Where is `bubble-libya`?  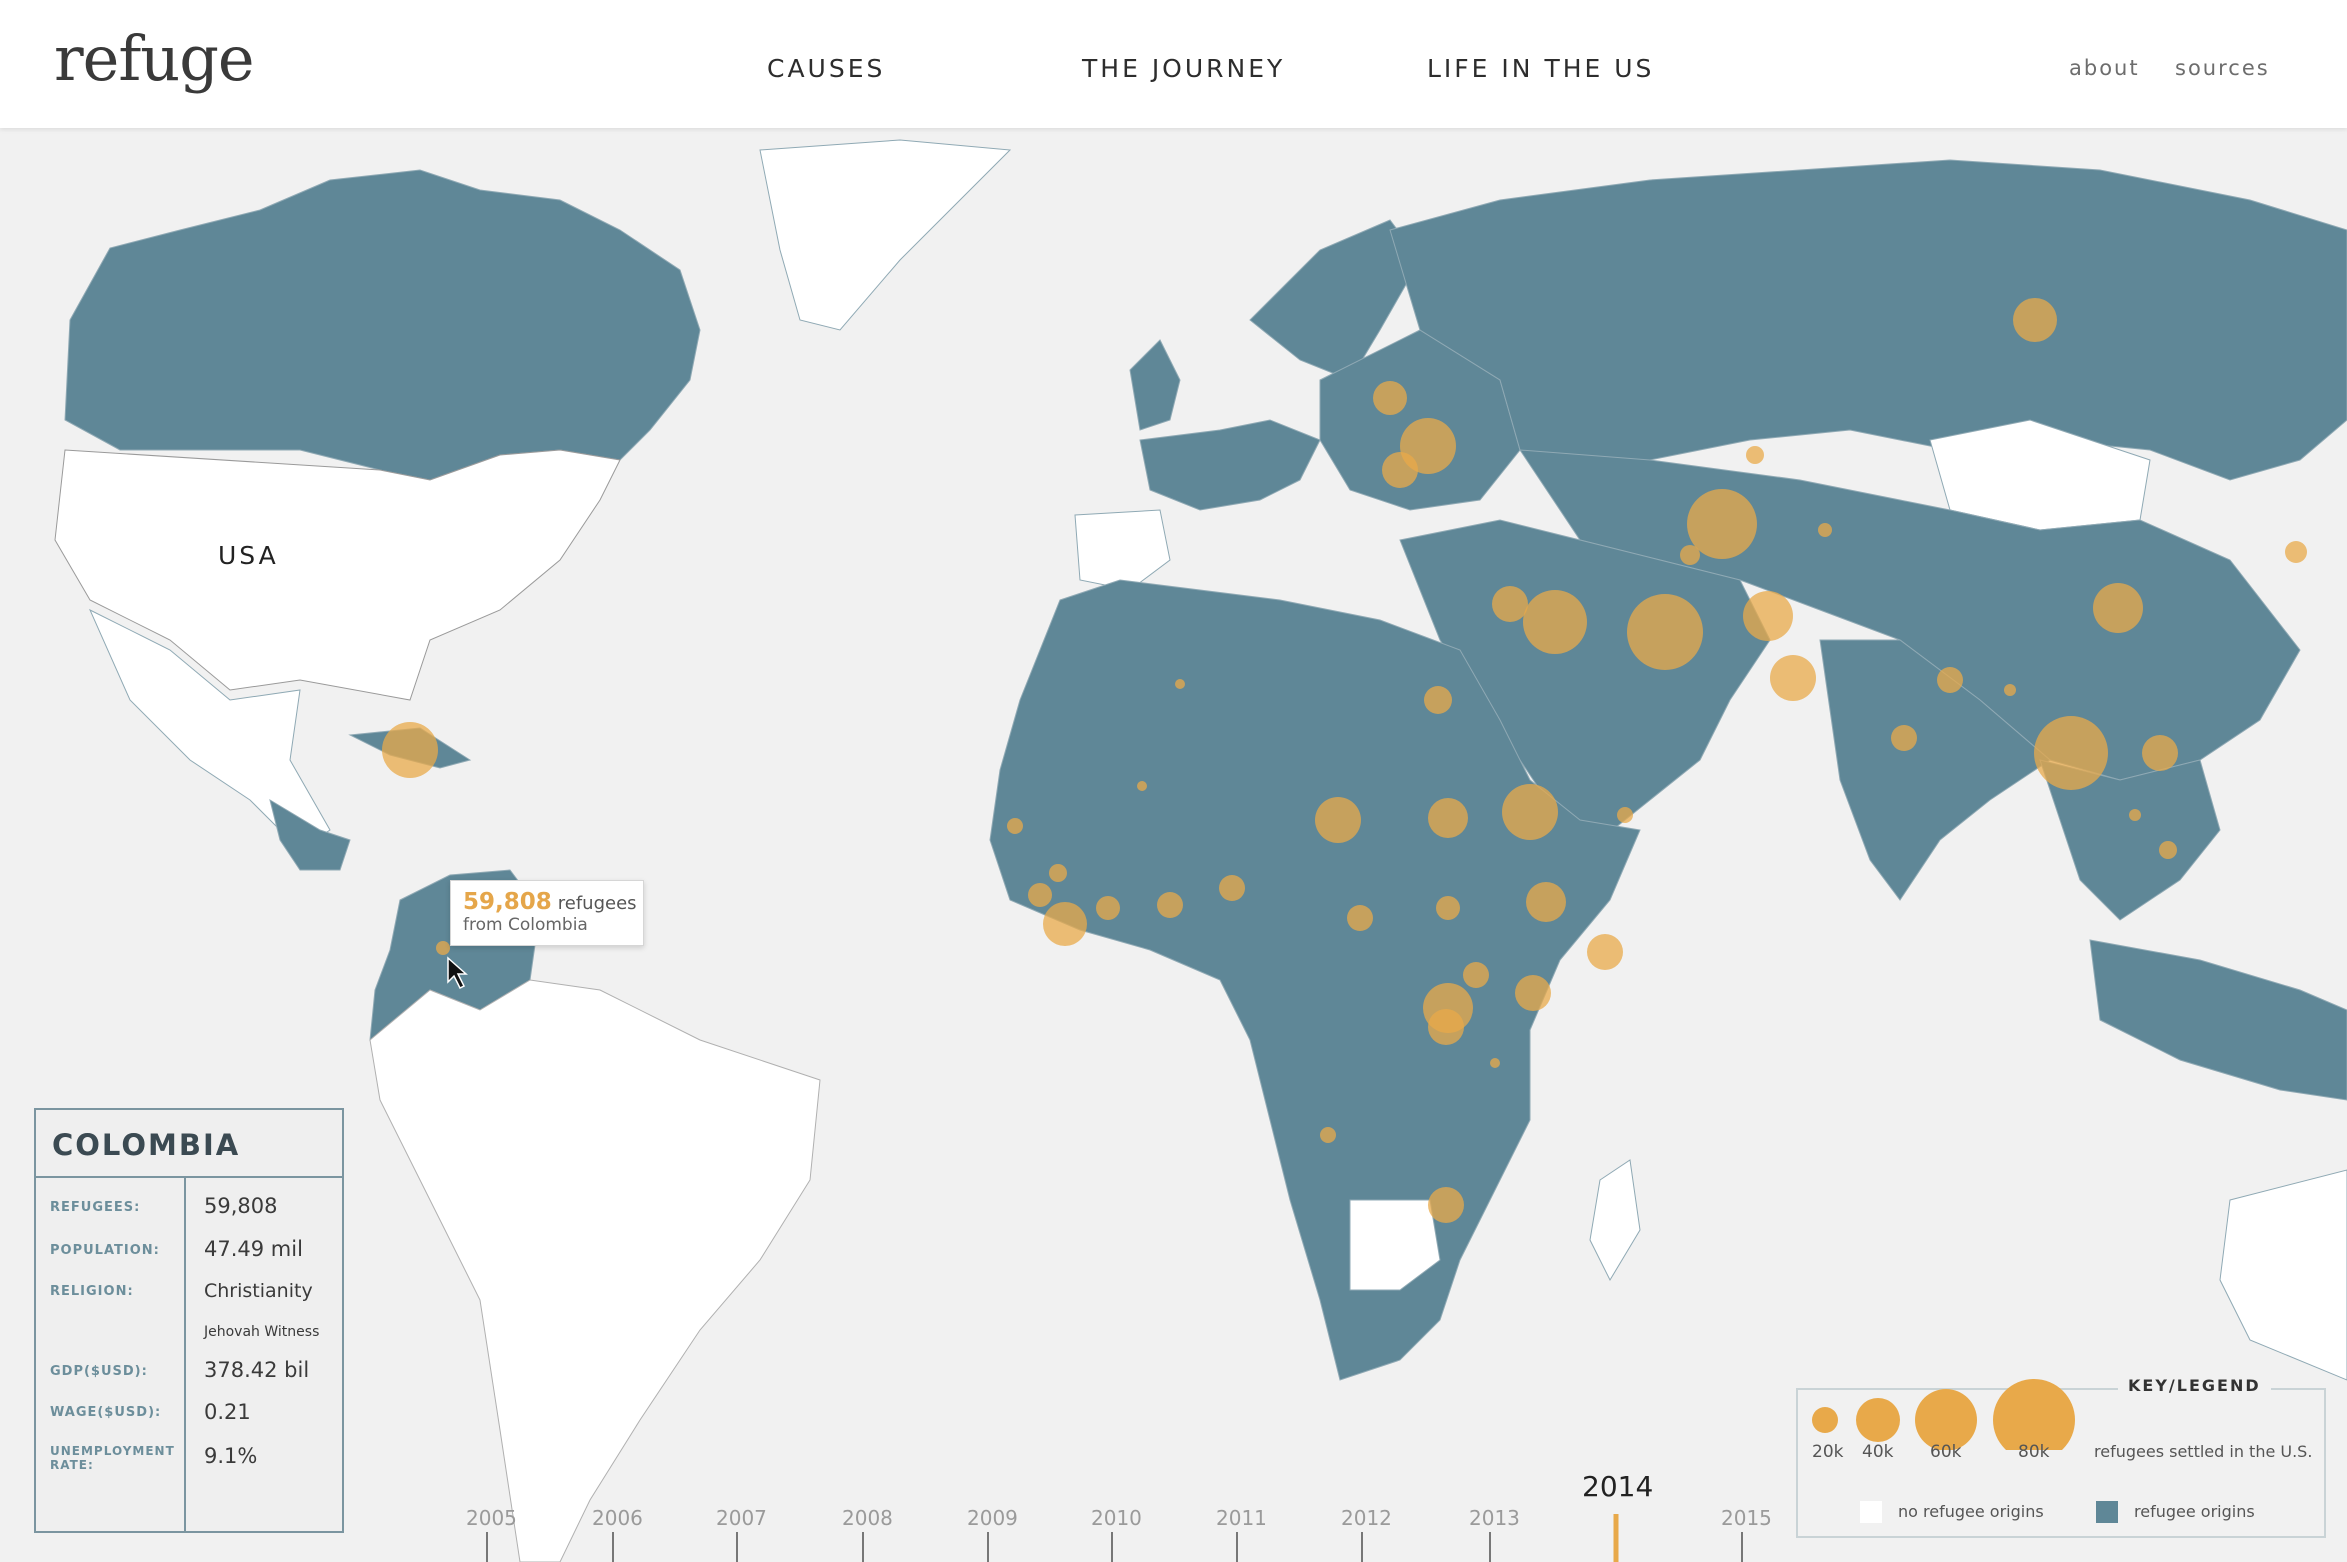
bubble-libya is located at coordinates (1180, 684).